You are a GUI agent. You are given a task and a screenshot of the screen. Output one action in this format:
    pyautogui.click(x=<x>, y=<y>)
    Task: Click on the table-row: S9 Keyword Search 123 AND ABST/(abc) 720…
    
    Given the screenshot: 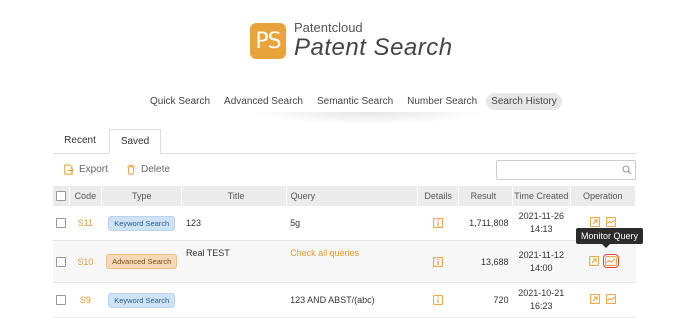 What is the action you would take?
    pyautogui.click(x=344, y=300)
    